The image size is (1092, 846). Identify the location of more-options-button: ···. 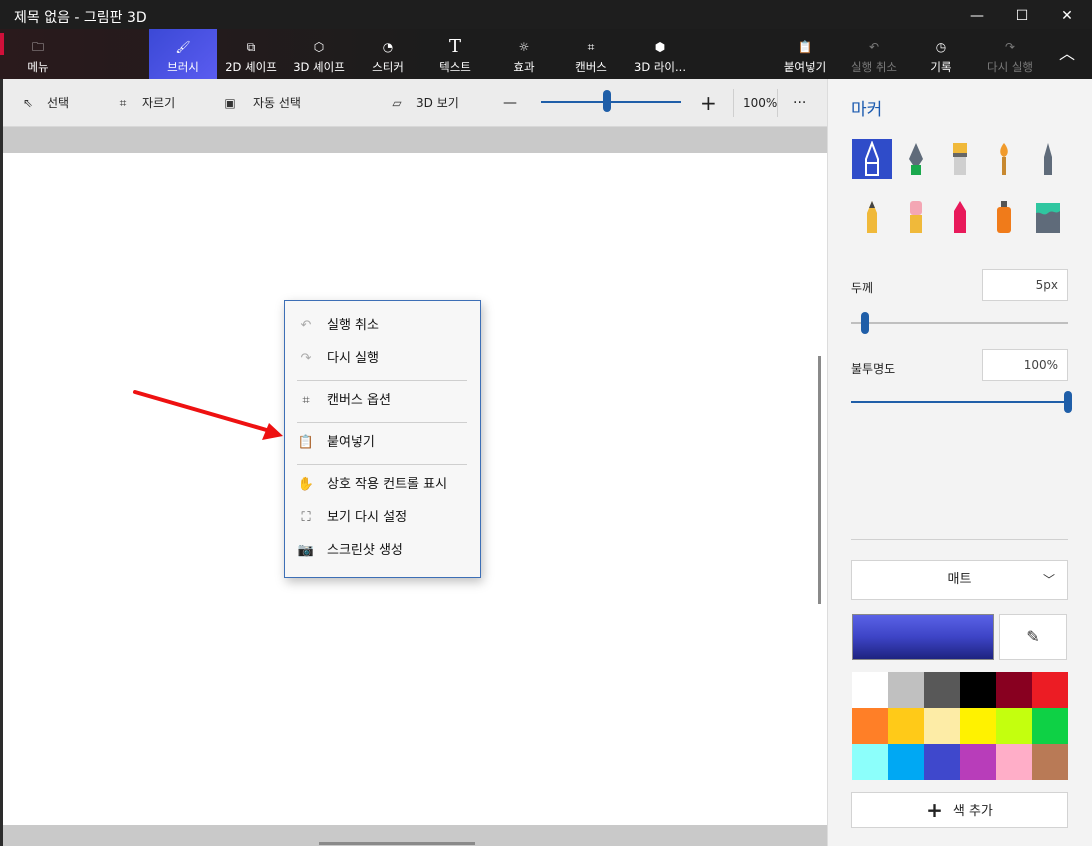
(799, 103).